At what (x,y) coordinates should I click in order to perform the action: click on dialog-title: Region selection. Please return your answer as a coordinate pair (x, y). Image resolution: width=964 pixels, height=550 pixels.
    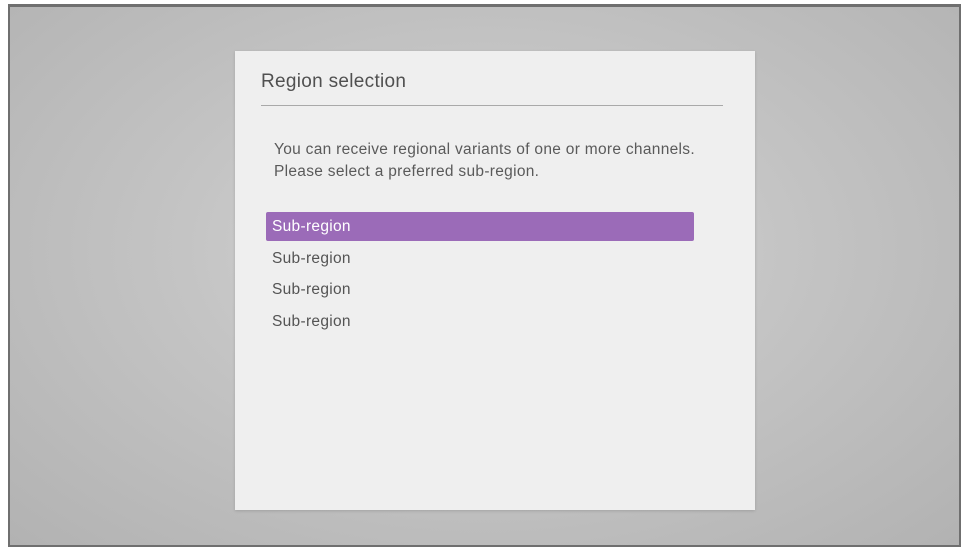
    Looking at the image, I should click on (334, 81).